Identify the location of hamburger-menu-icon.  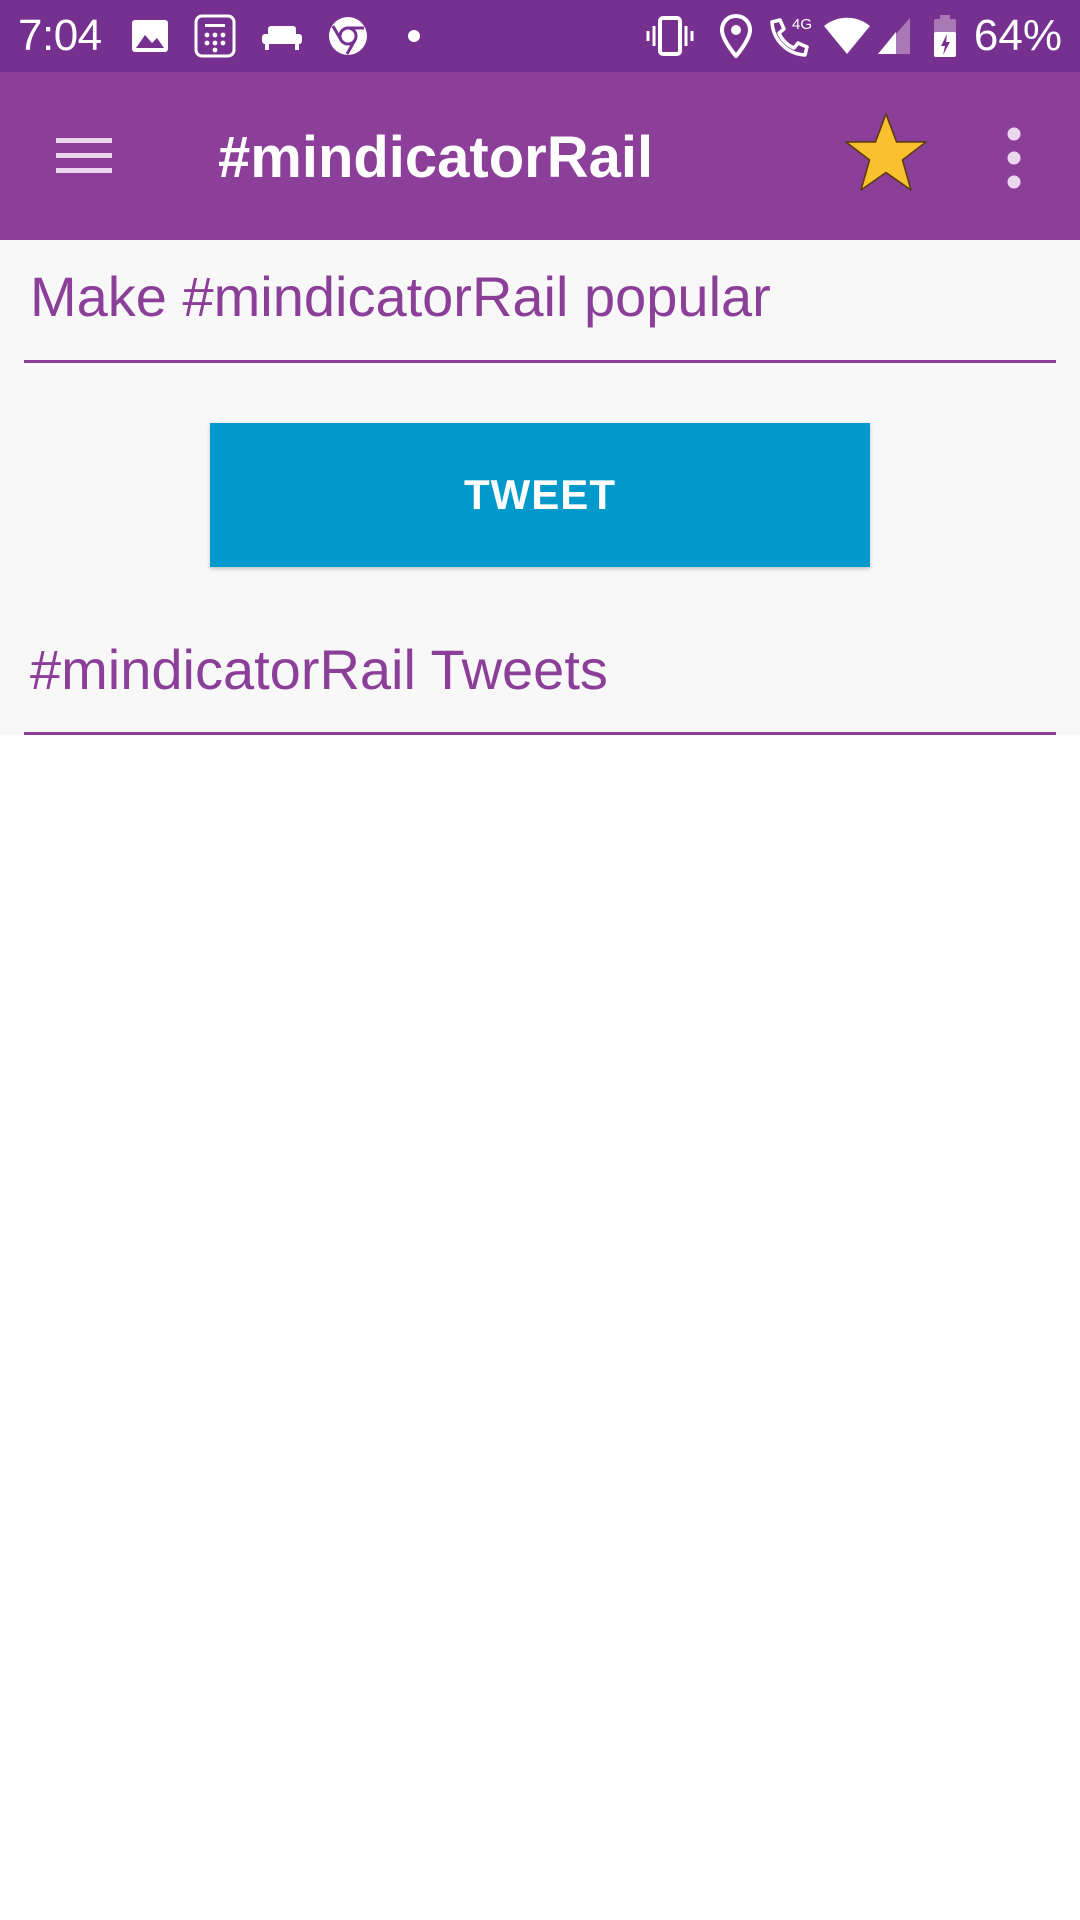
(84, 155).